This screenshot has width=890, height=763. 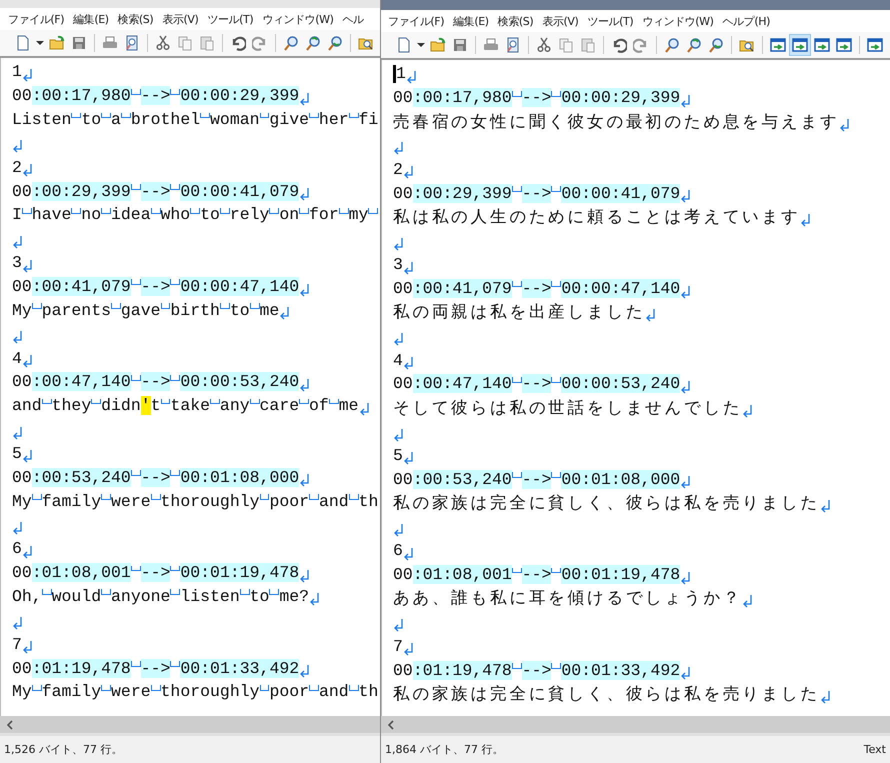 What do you see at coordinates (195, 120) in the screenshot?
I see `text-line: Listen to a brothel woman give her fi` at bounding box center [195, 120].